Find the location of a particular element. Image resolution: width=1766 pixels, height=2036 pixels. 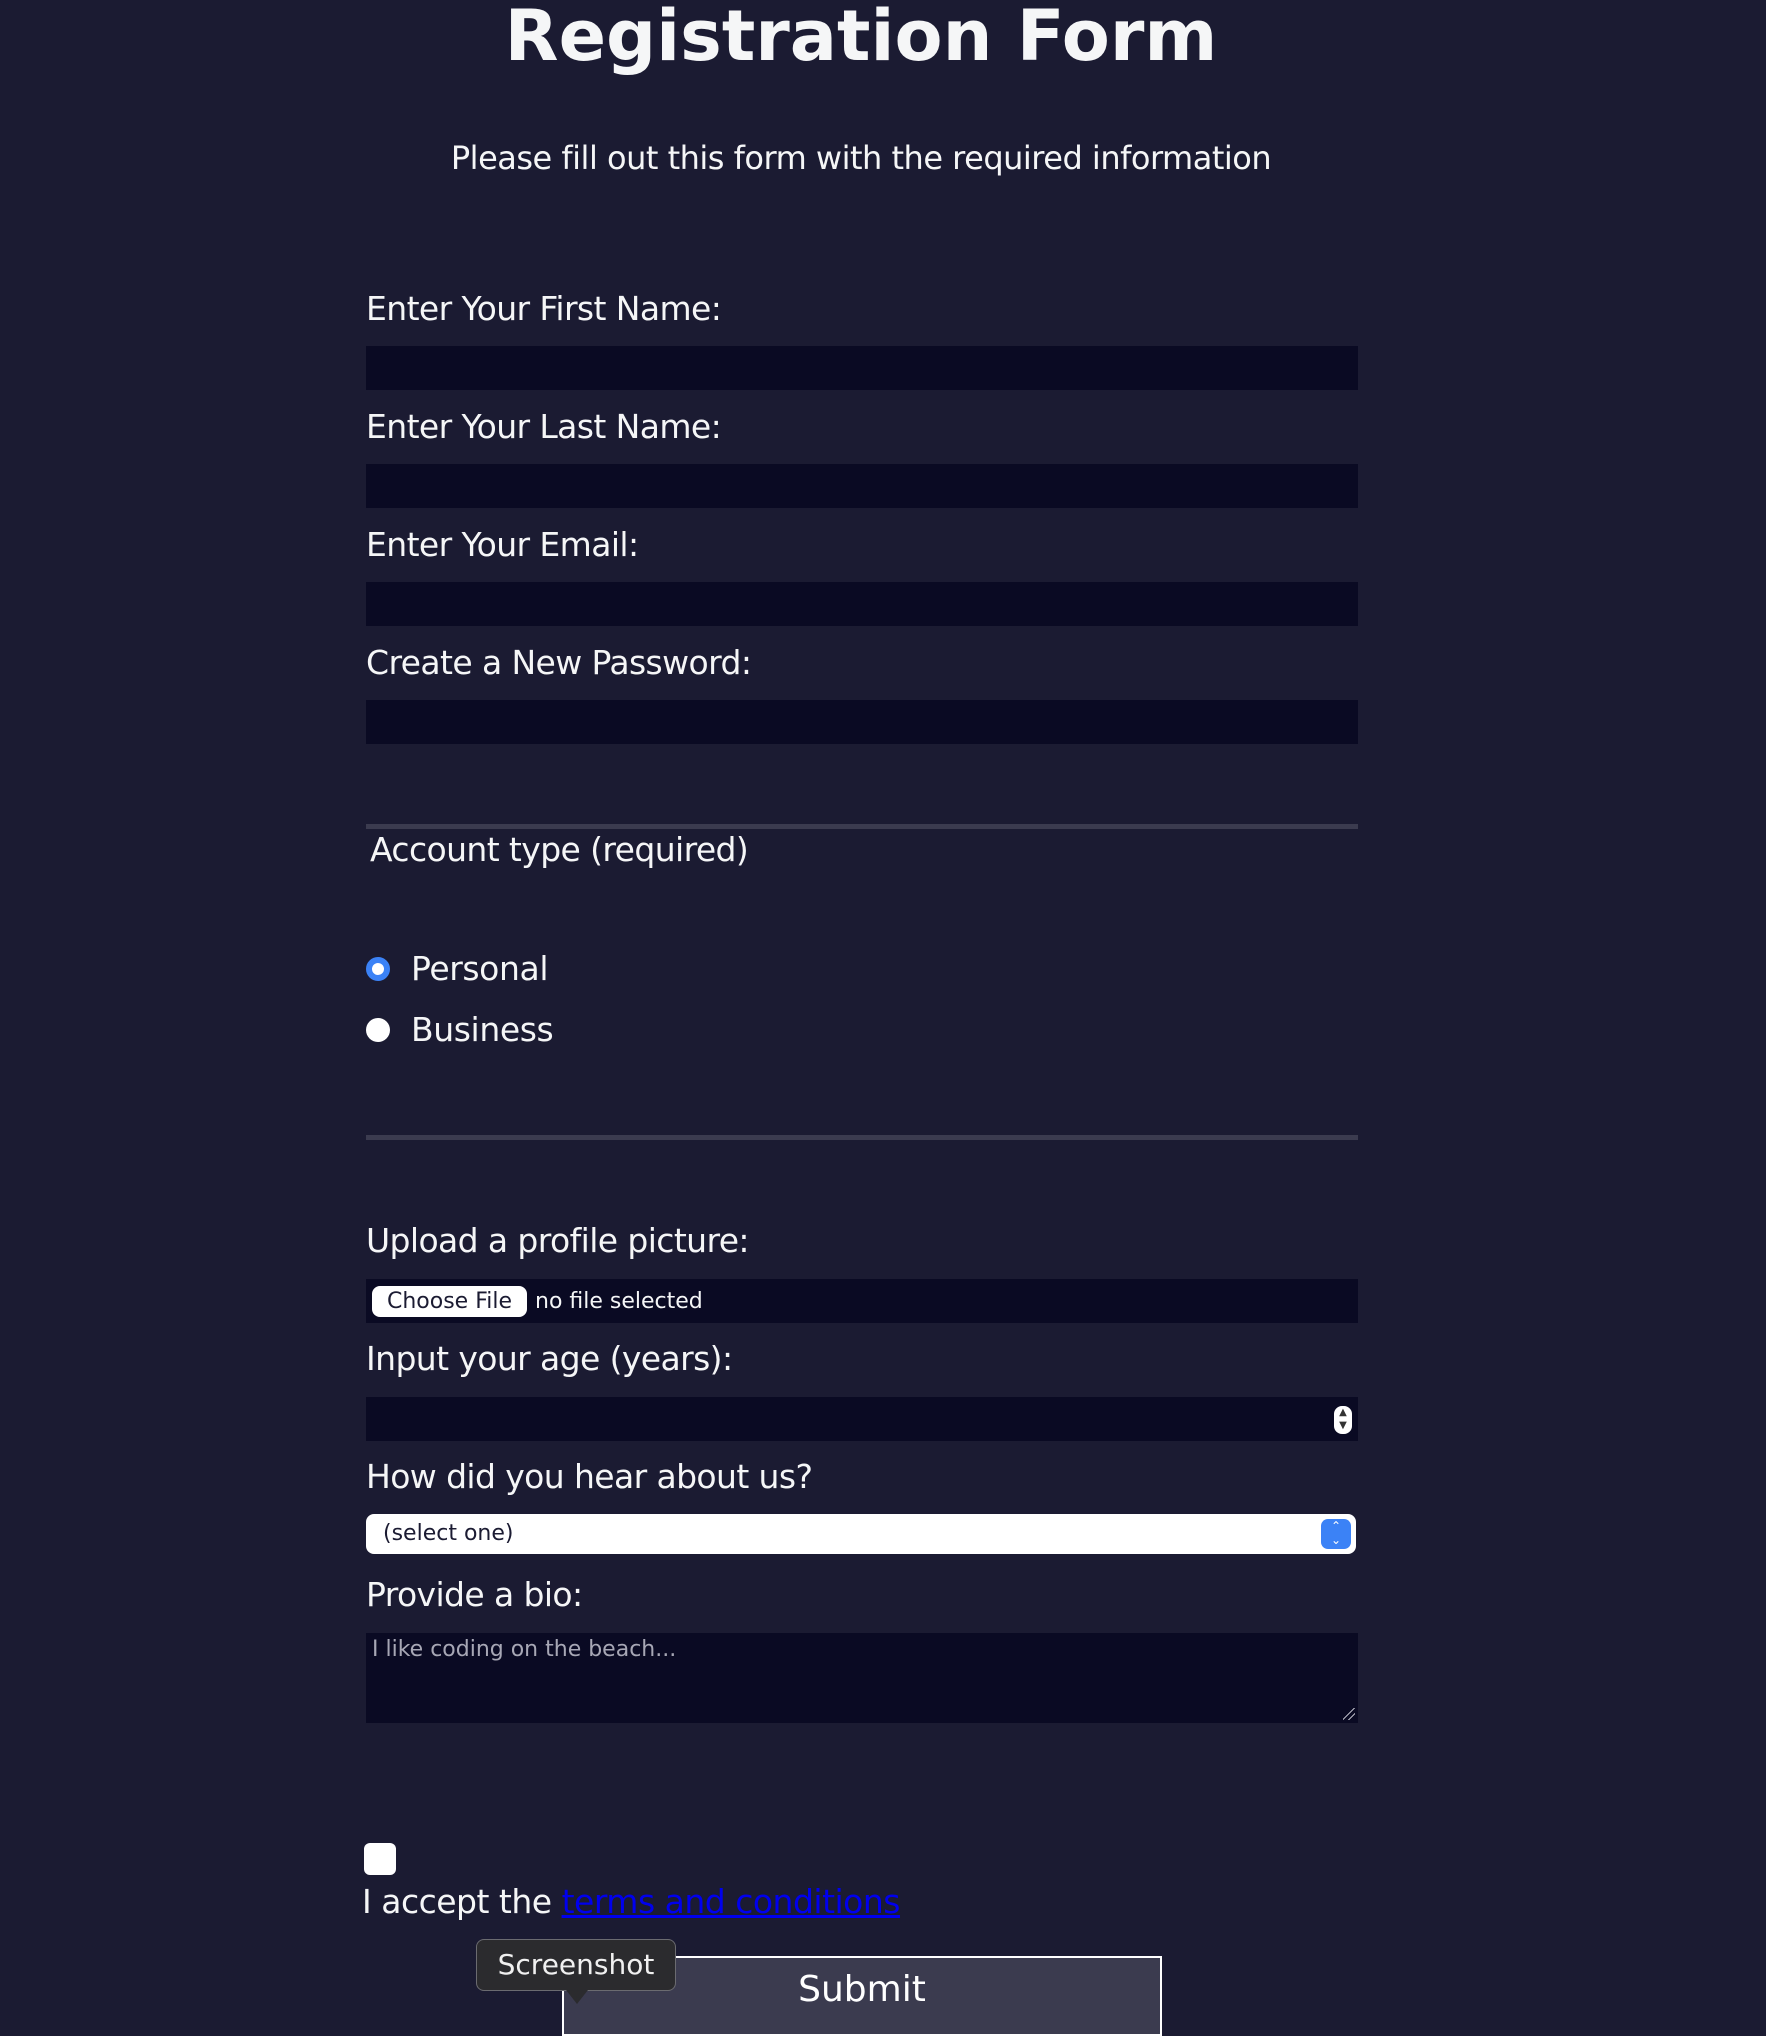

business-radio is located at coordinates (378, 1030).